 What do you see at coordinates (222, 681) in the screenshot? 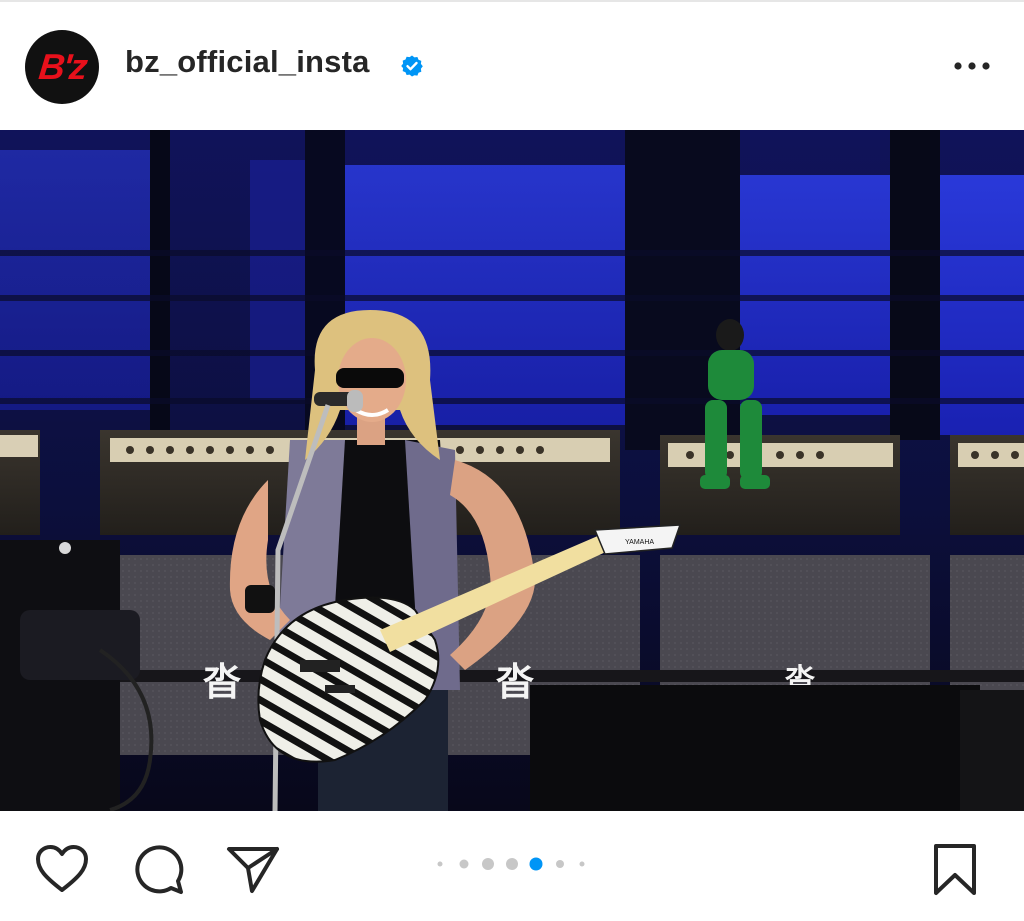
I see `stage-mark-left: 沓` at bounding box center [222, 681].